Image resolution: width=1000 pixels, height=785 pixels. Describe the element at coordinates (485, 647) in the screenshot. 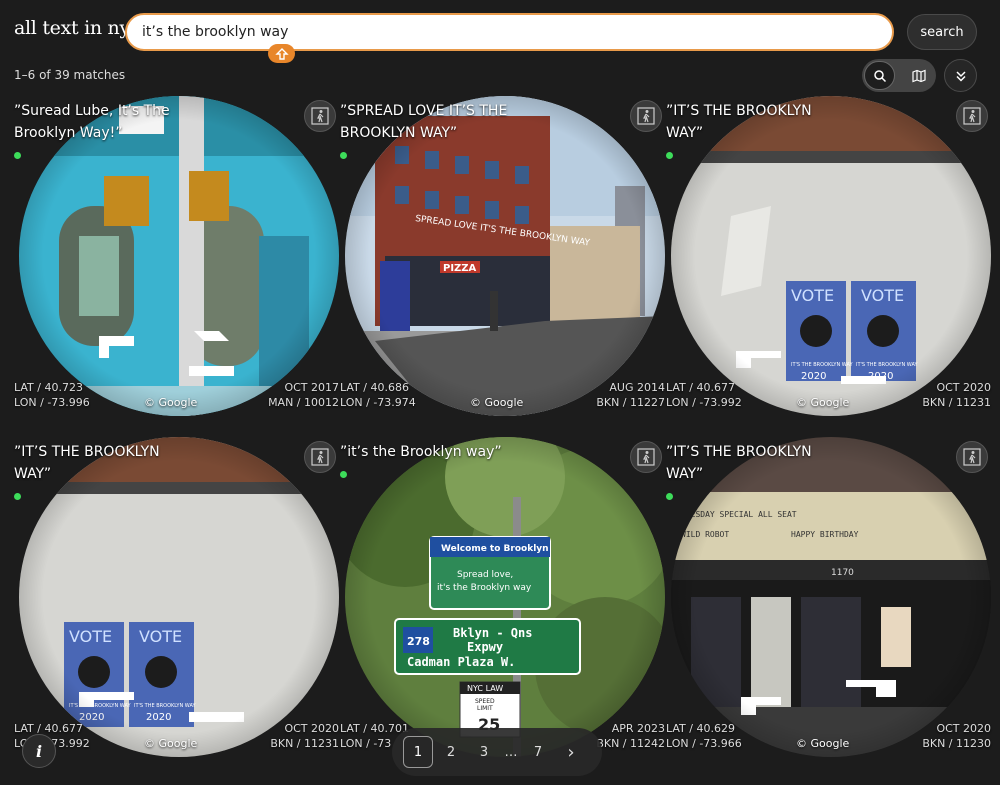

I see `highway-sign-line: Expwy` at that location.